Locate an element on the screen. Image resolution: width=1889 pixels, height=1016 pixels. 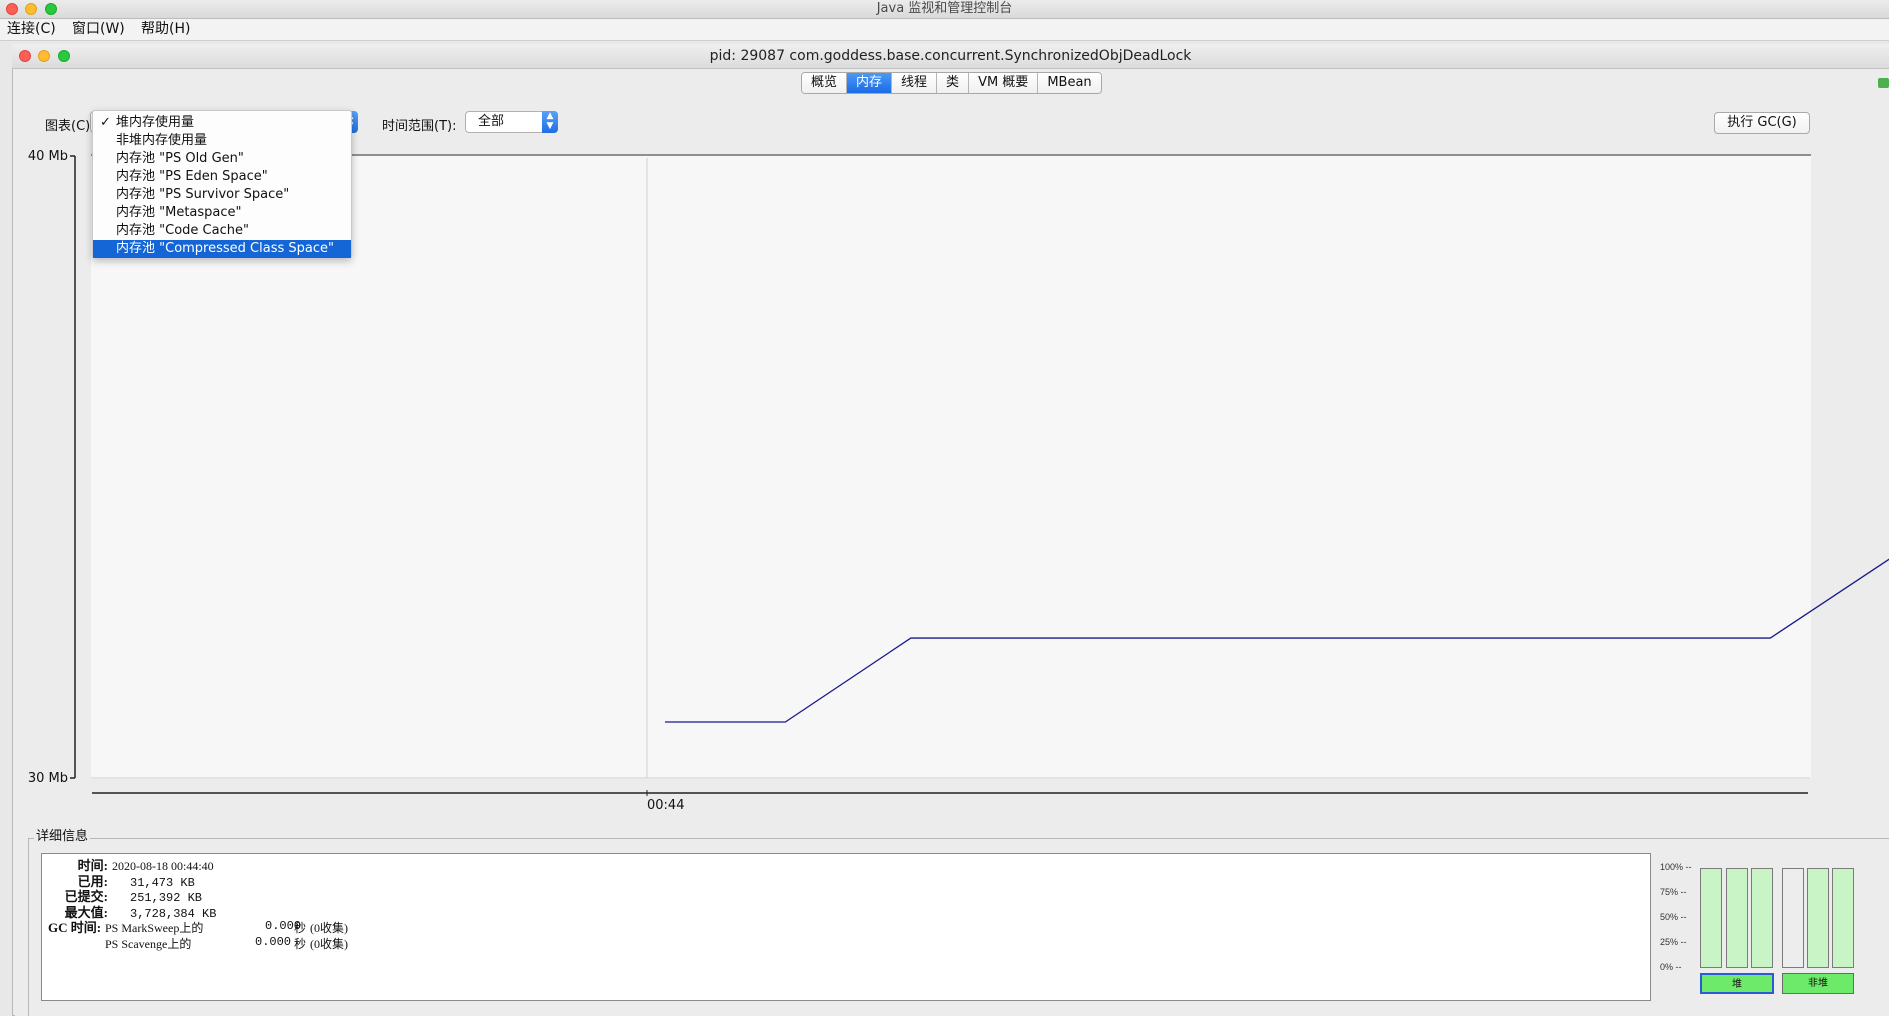
dropdown-item-5: 内存池 "Metaspace" is located at coordinates (222, 213).